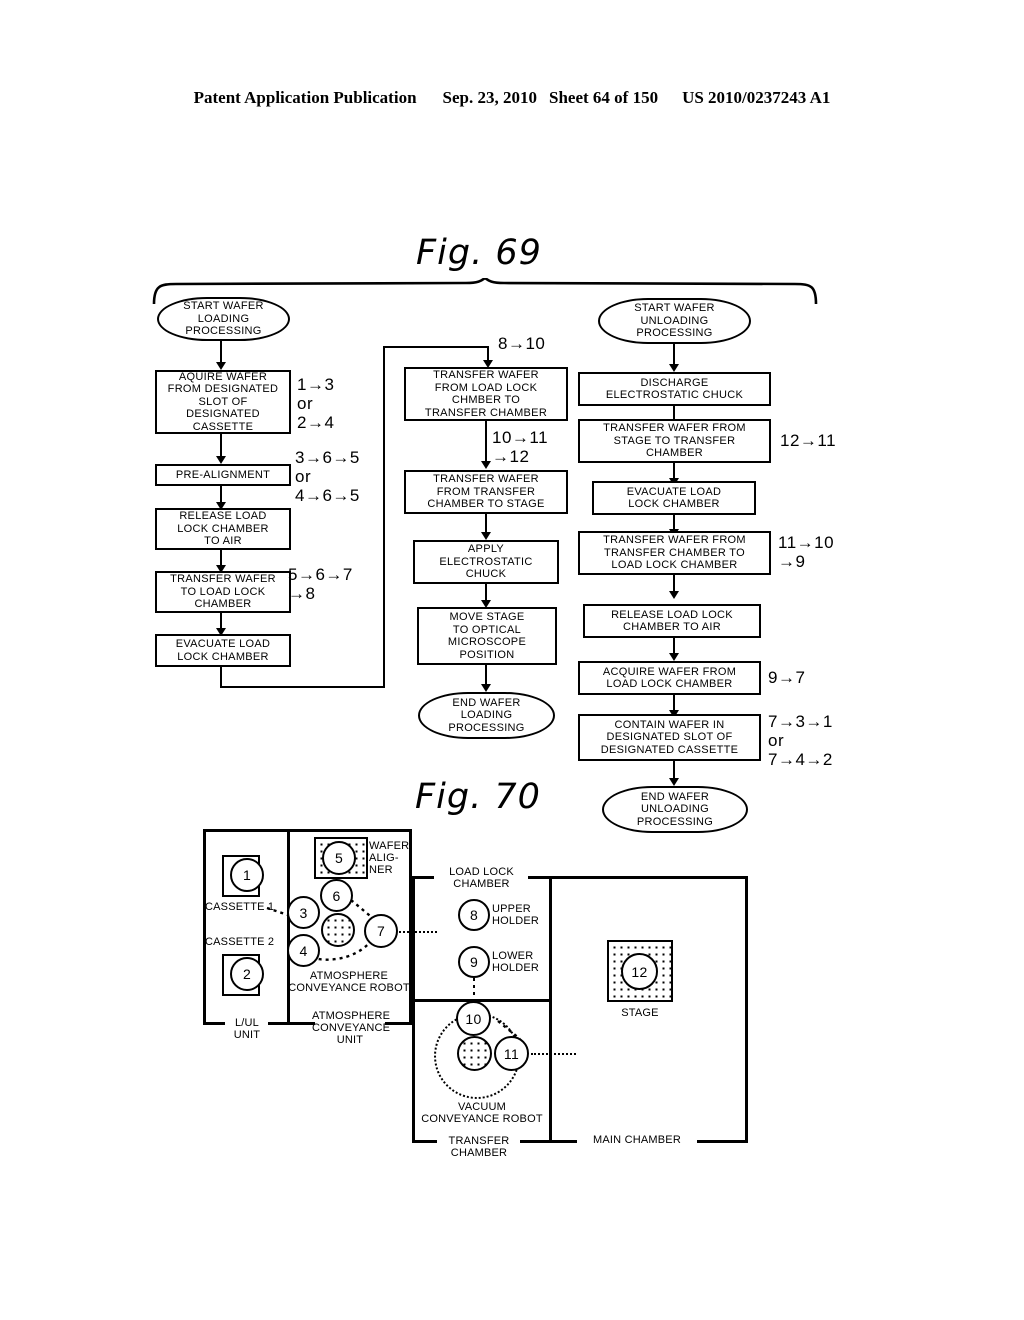 Image resolution: width=1024 pixels, height=1320 pixels. What do you see at coordinates (806, 552) in the screenshot?
I see `fig69-annotation-11to10to9: 11→10 →9` at bounding box center [806, 552].